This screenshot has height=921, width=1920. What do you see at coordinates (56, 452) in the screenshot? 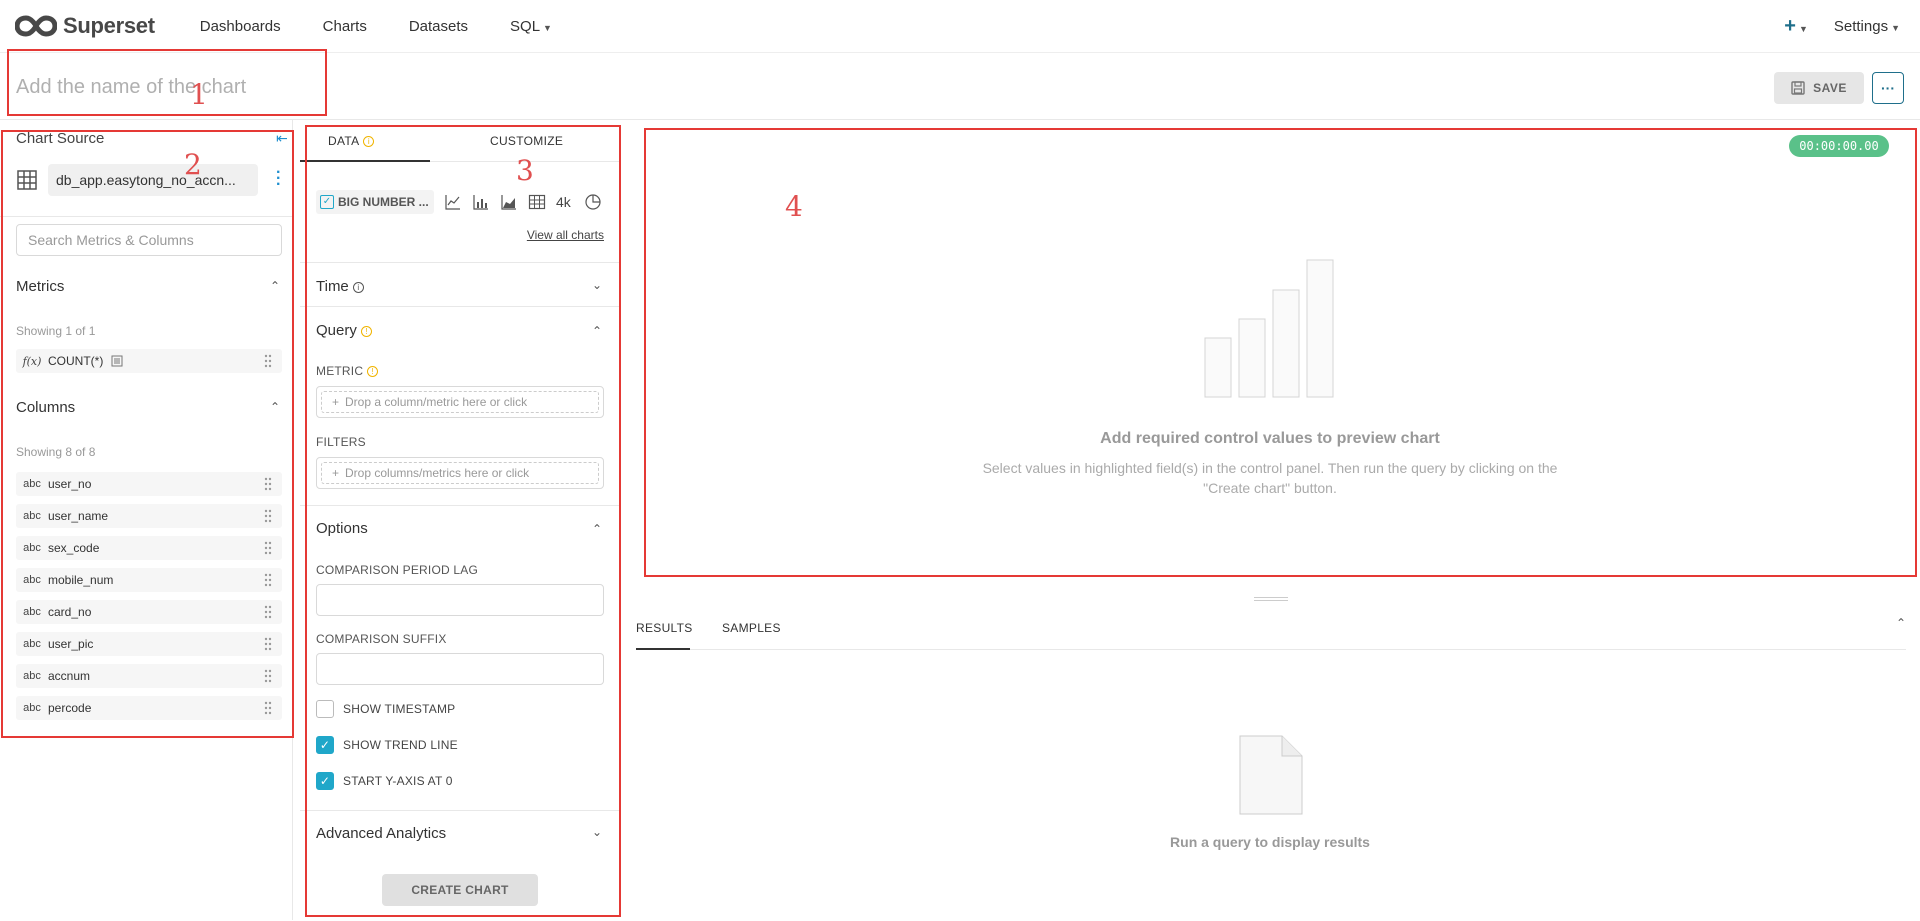
I see `columns-count: Showing 8 of 8` at bounding box center [56, 452].